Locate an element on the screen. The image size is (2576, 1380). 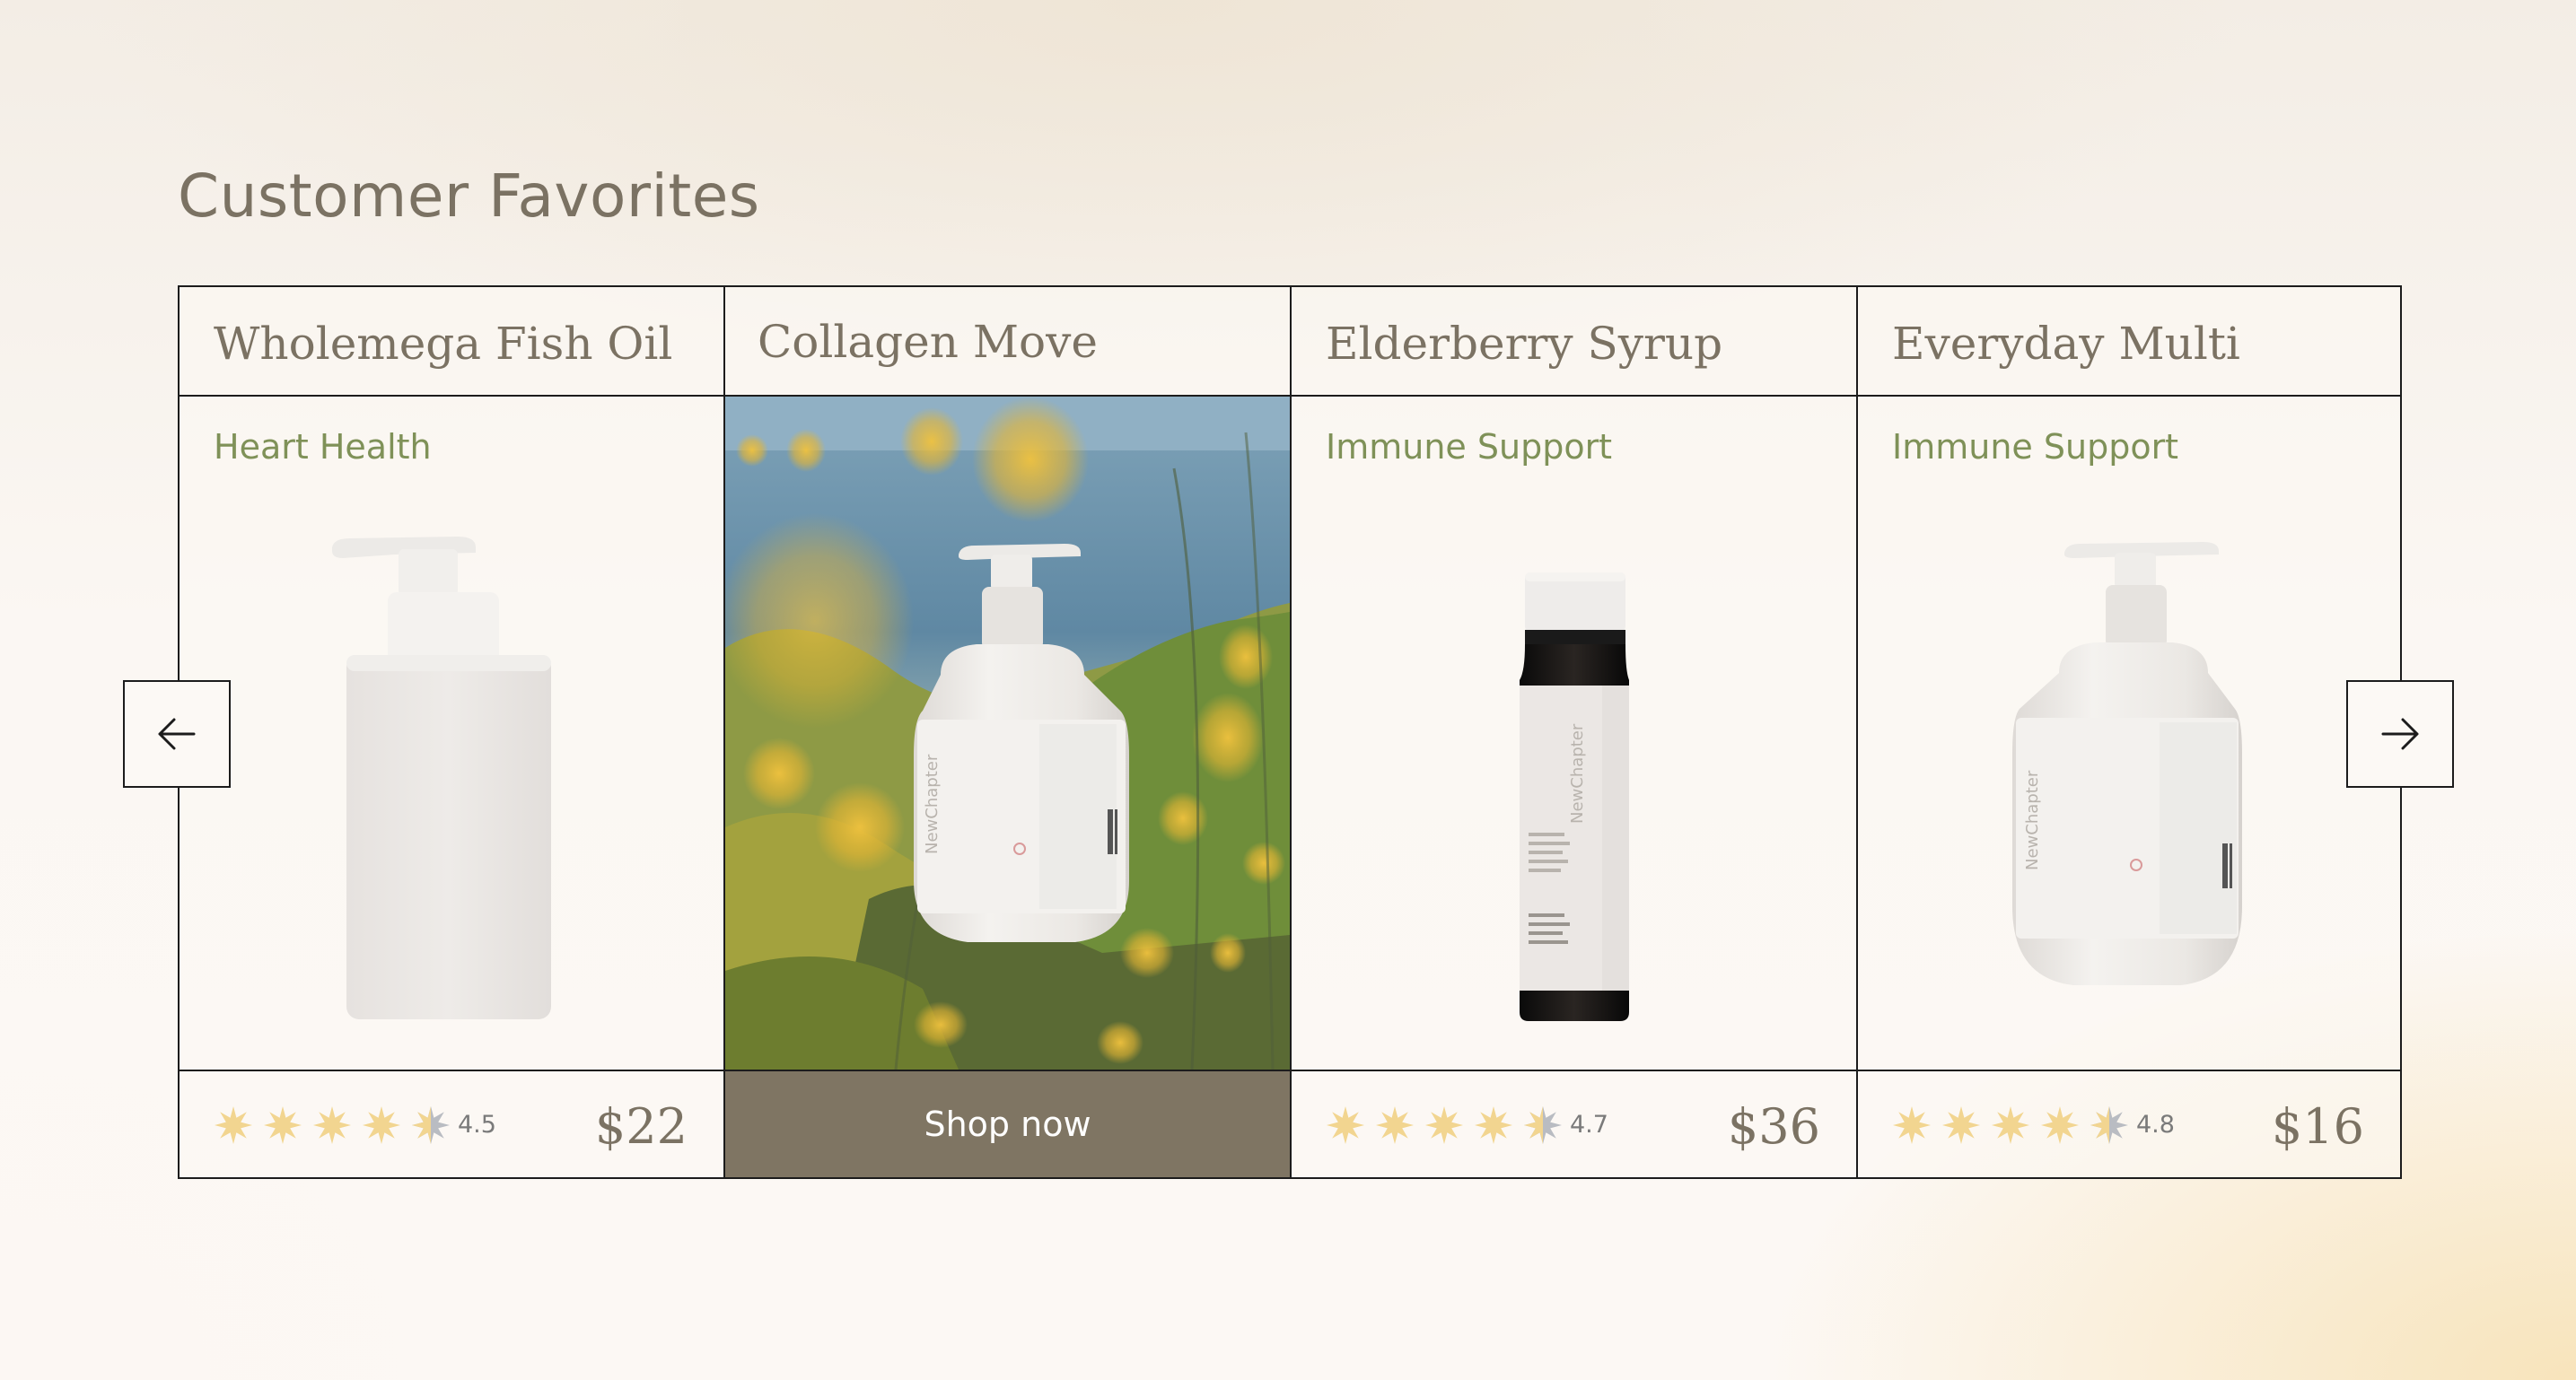
product-image is located at coordinates (448, 780).